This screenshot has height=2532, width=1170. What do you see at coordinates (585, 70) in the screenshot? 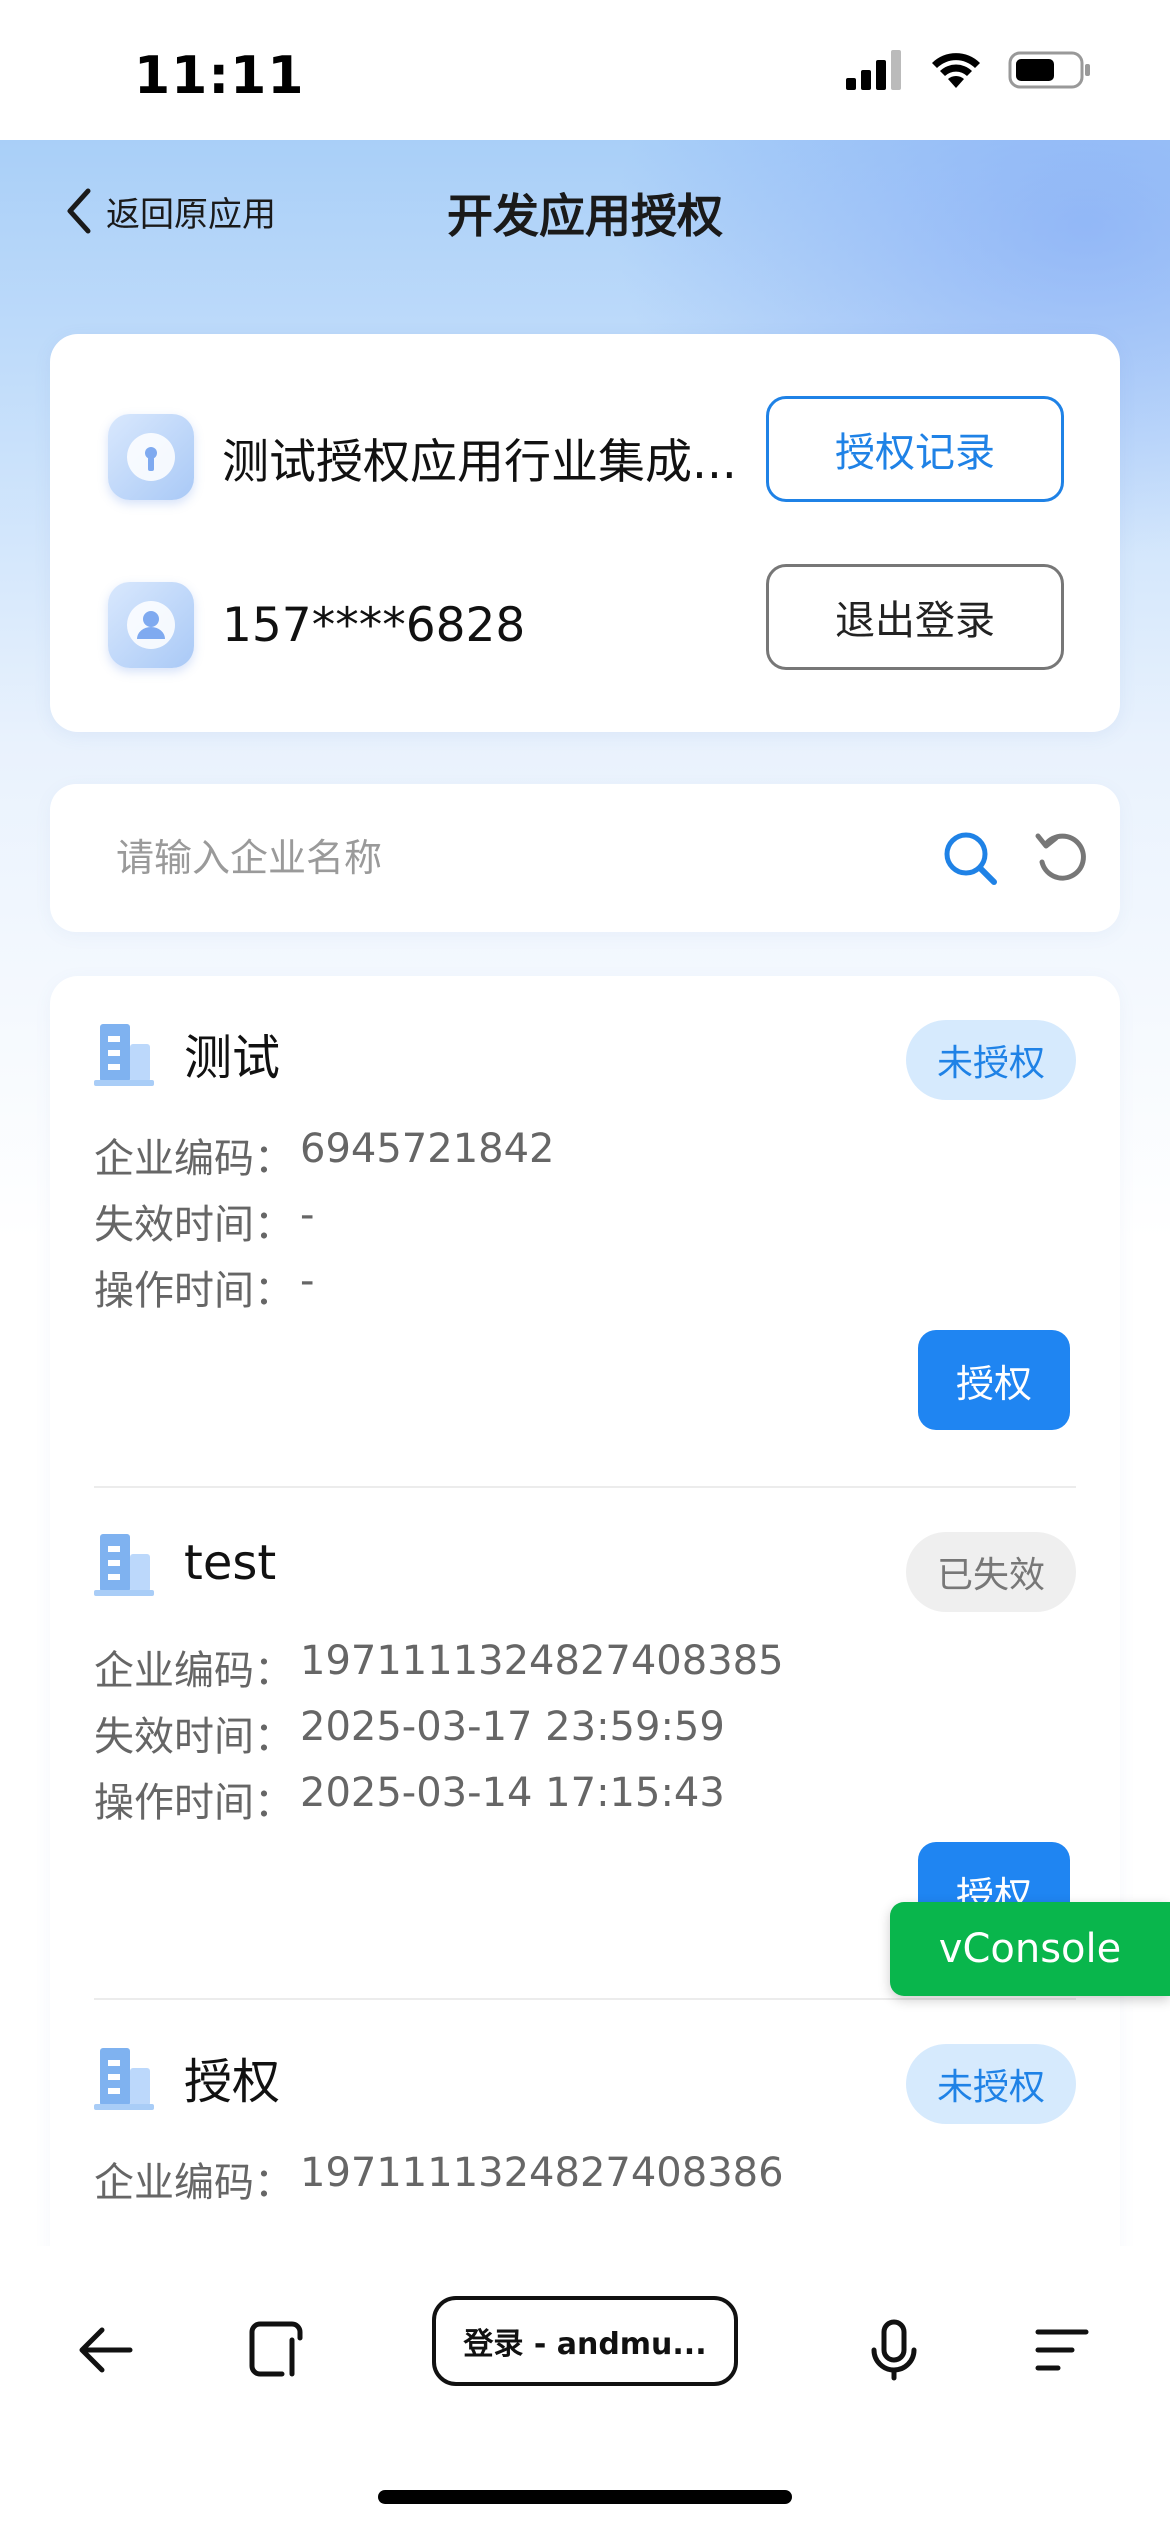
I see `status-bar: 11:11` at bounding box center [585, 70].